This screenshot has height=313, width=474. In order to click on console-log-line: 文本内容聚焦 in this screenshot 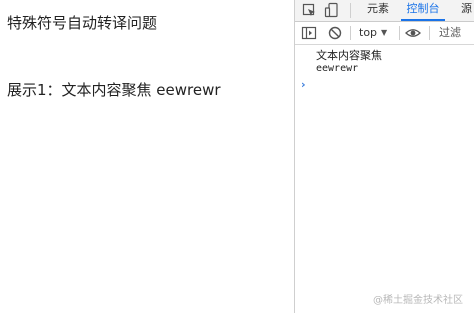, I will do `click(349, 55)`.